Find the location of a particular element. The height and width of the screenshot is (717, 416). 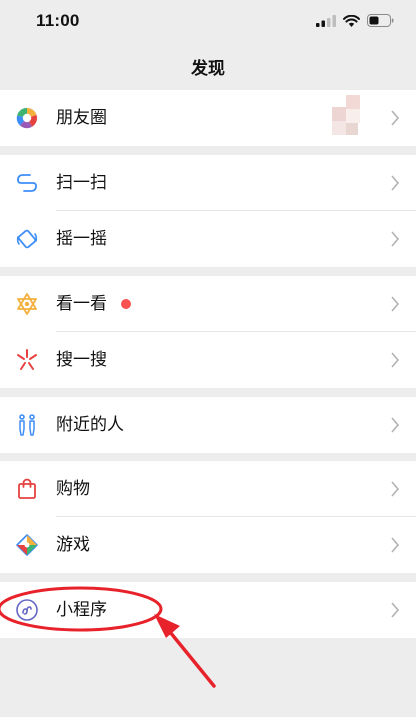

menu-item-shake: 摇一摇 is located at coordinates (208, 239).